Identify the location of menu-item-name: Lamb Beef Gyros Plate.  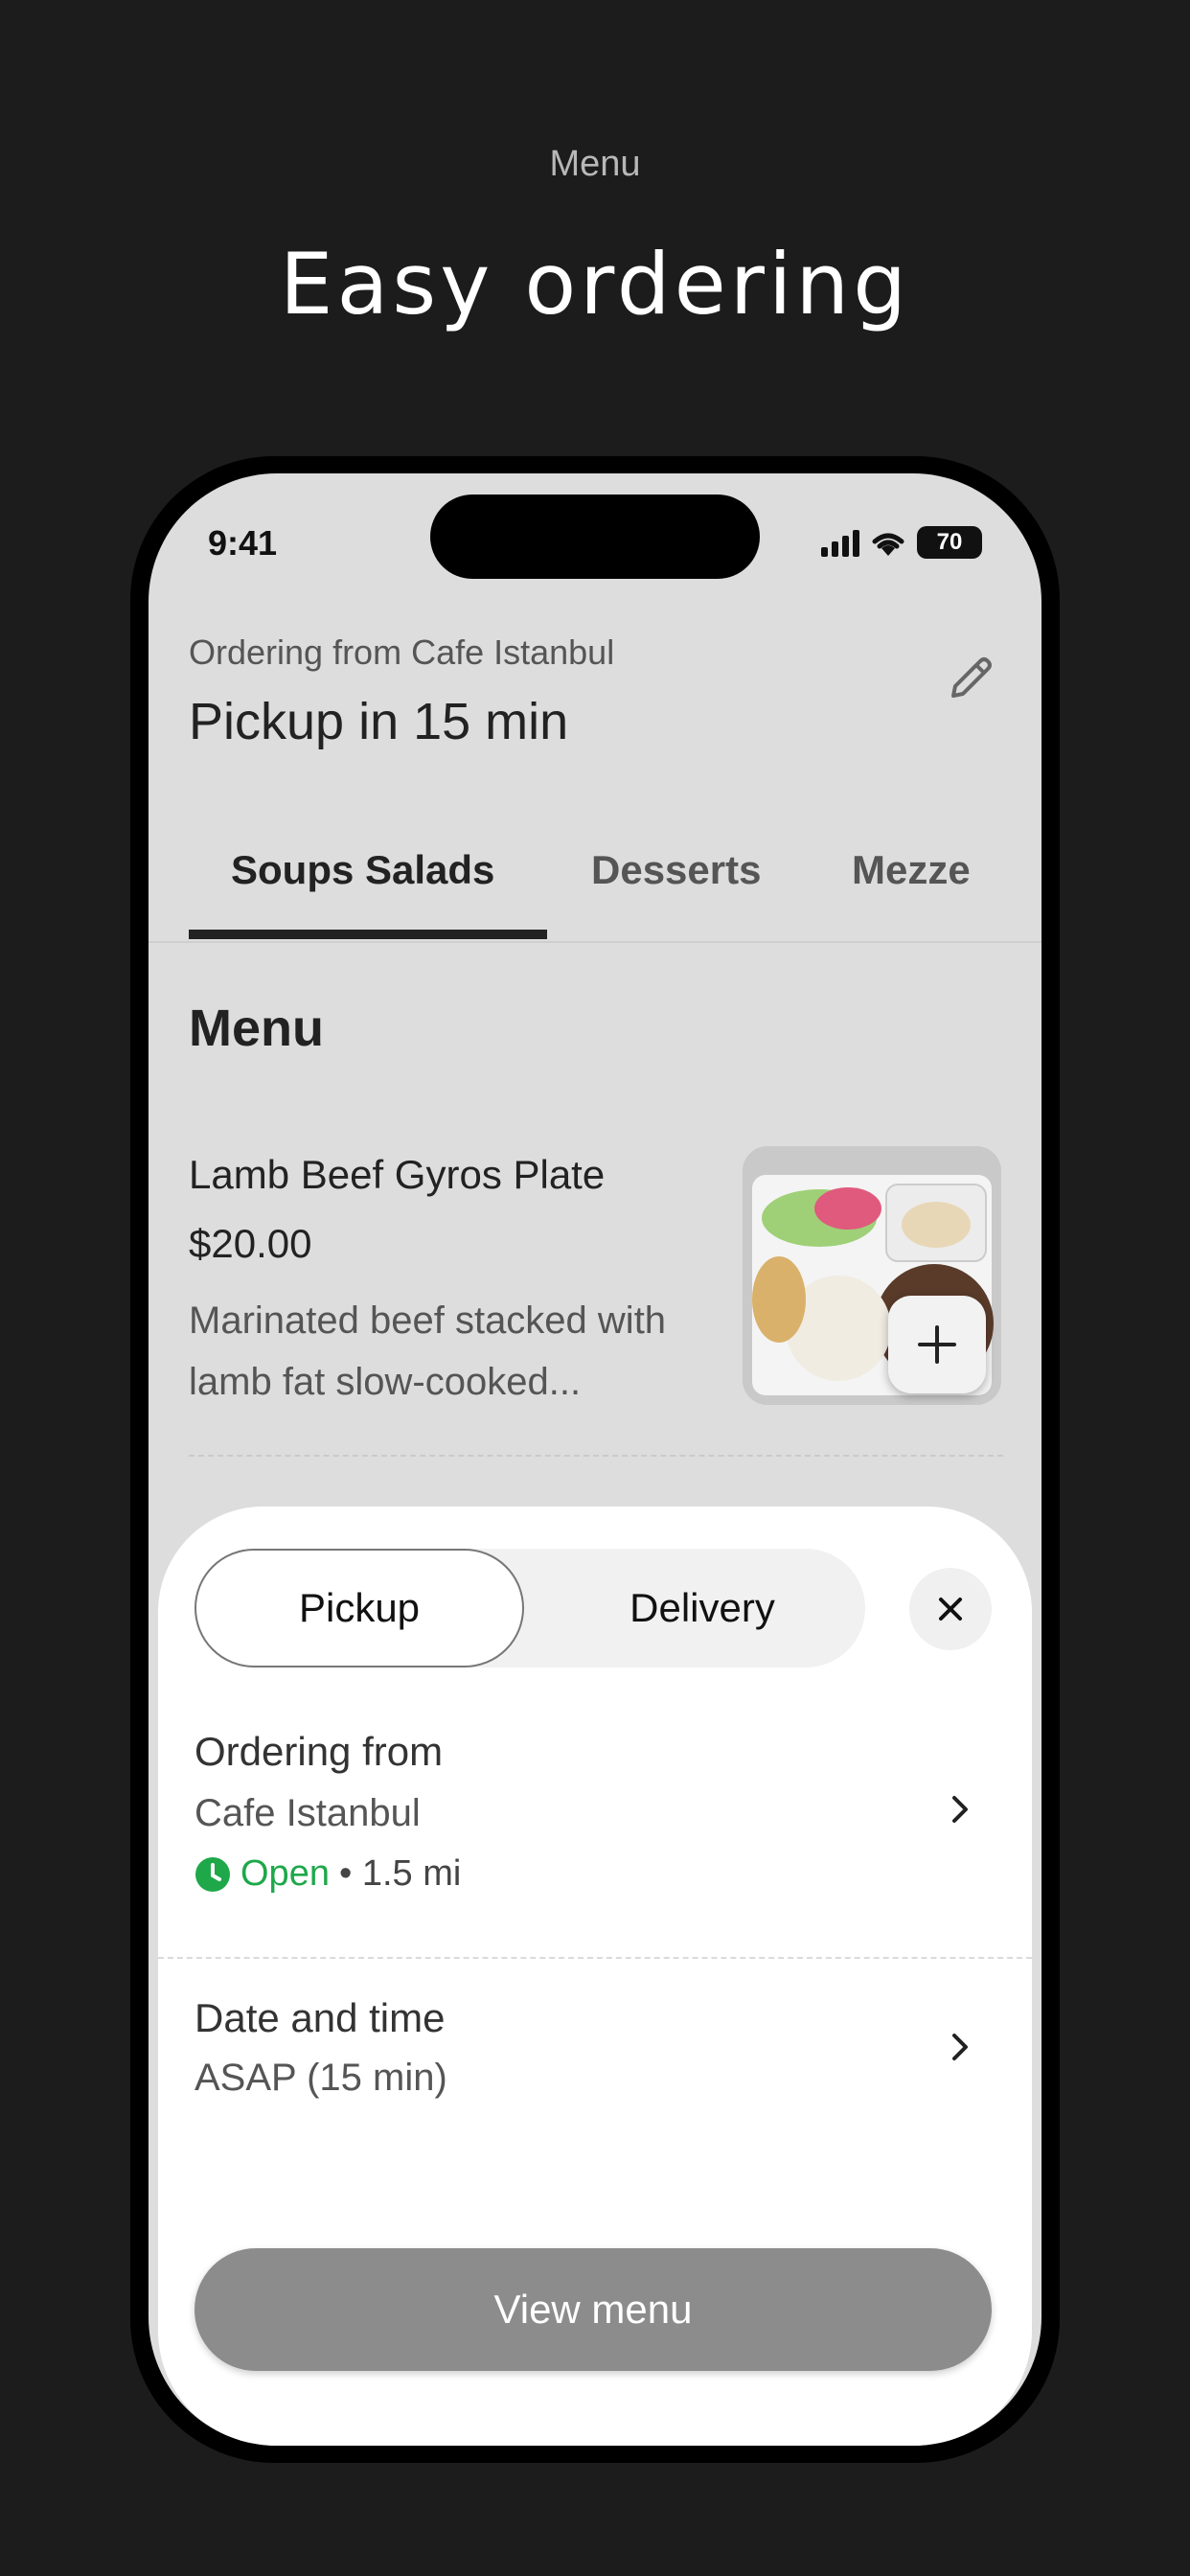
(397, 1175).